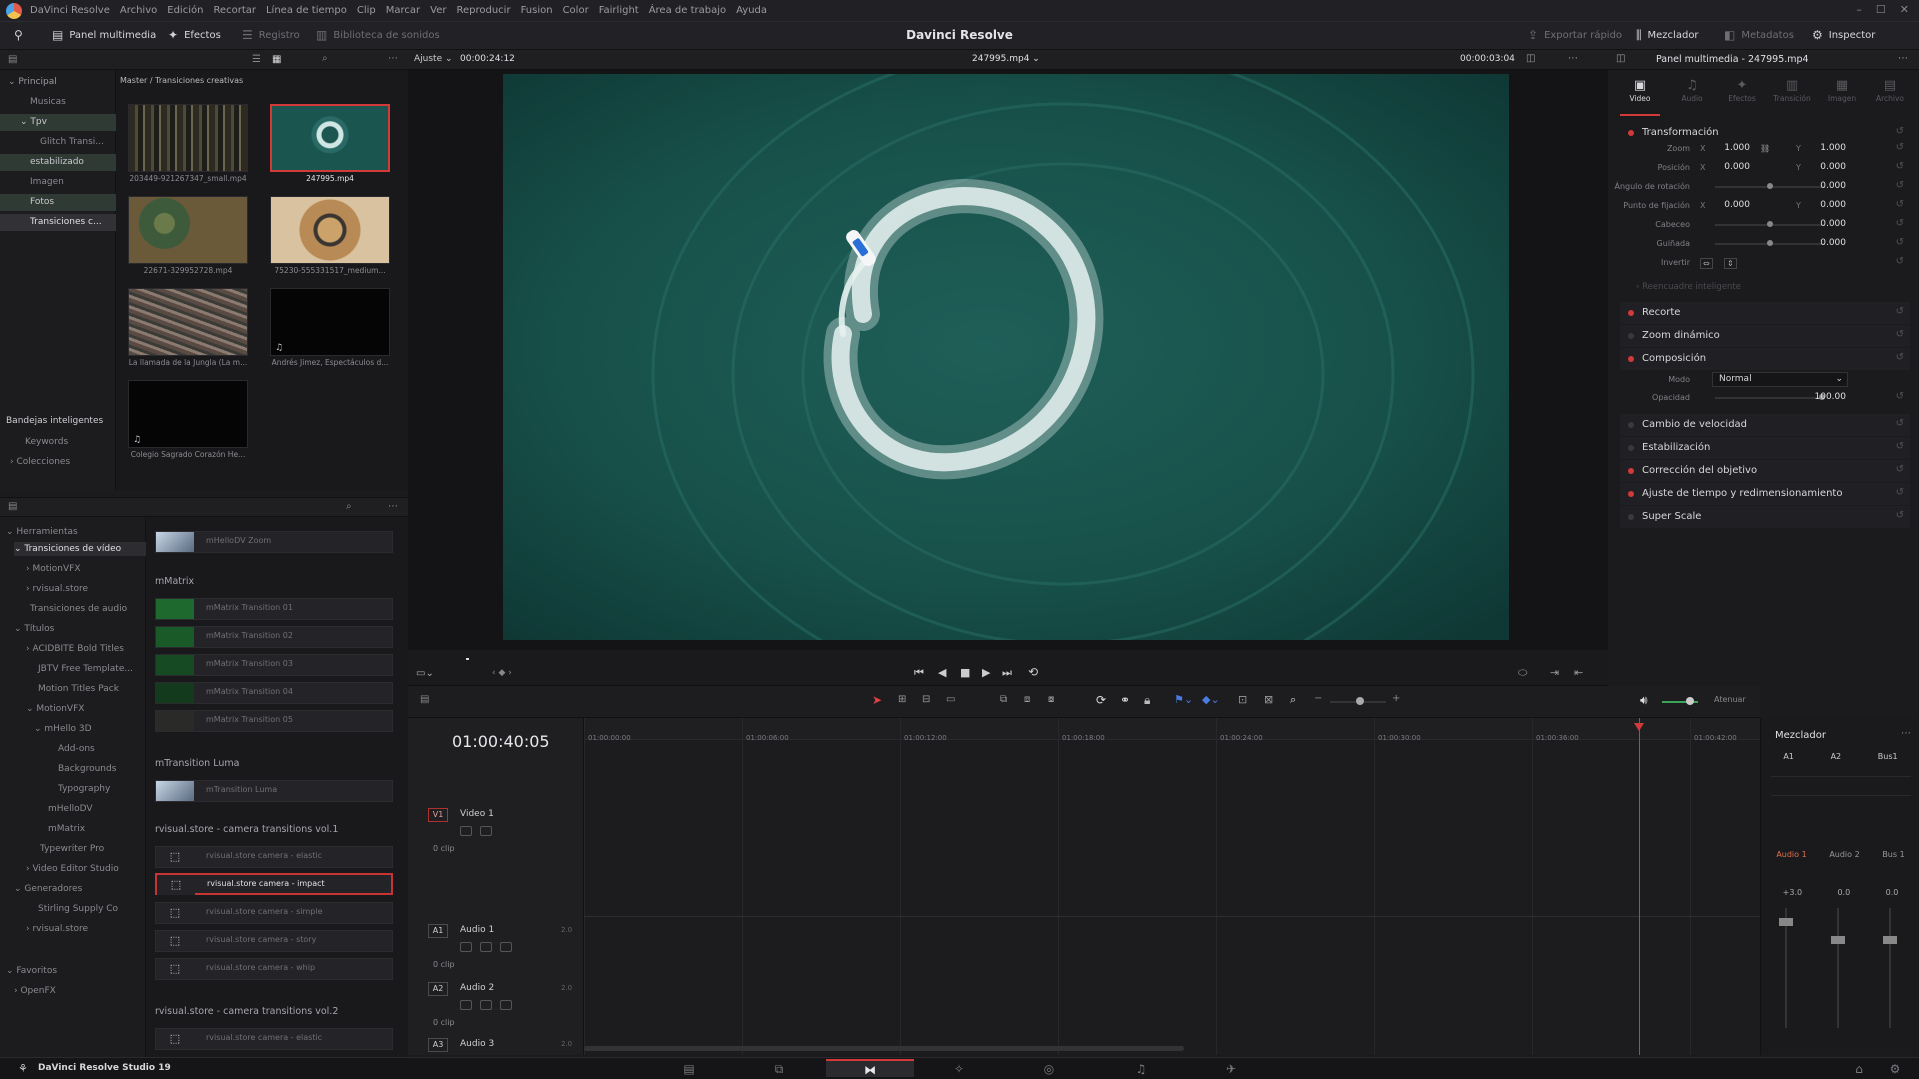  Describe the element at coordinates (58, 122) in the screenshot. I see `bin-tpv: ⌄ Tpv` at that location.